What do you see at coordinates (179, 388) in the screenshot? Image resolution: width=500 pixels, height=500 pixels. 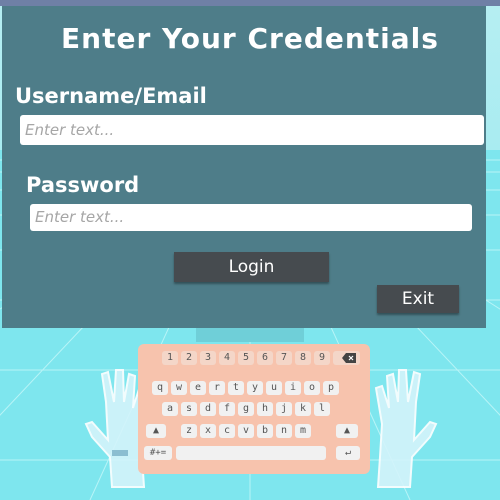 I see `key-w: w` at bounding box center [179, 388].